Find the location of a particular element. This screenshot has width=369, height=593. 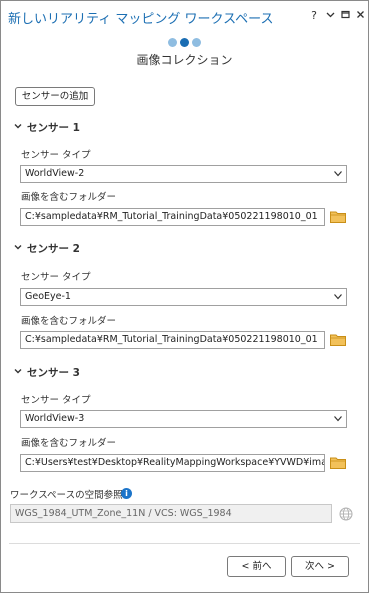

sensor-2-header: センサー 2 is located at coordinates (47, 248).